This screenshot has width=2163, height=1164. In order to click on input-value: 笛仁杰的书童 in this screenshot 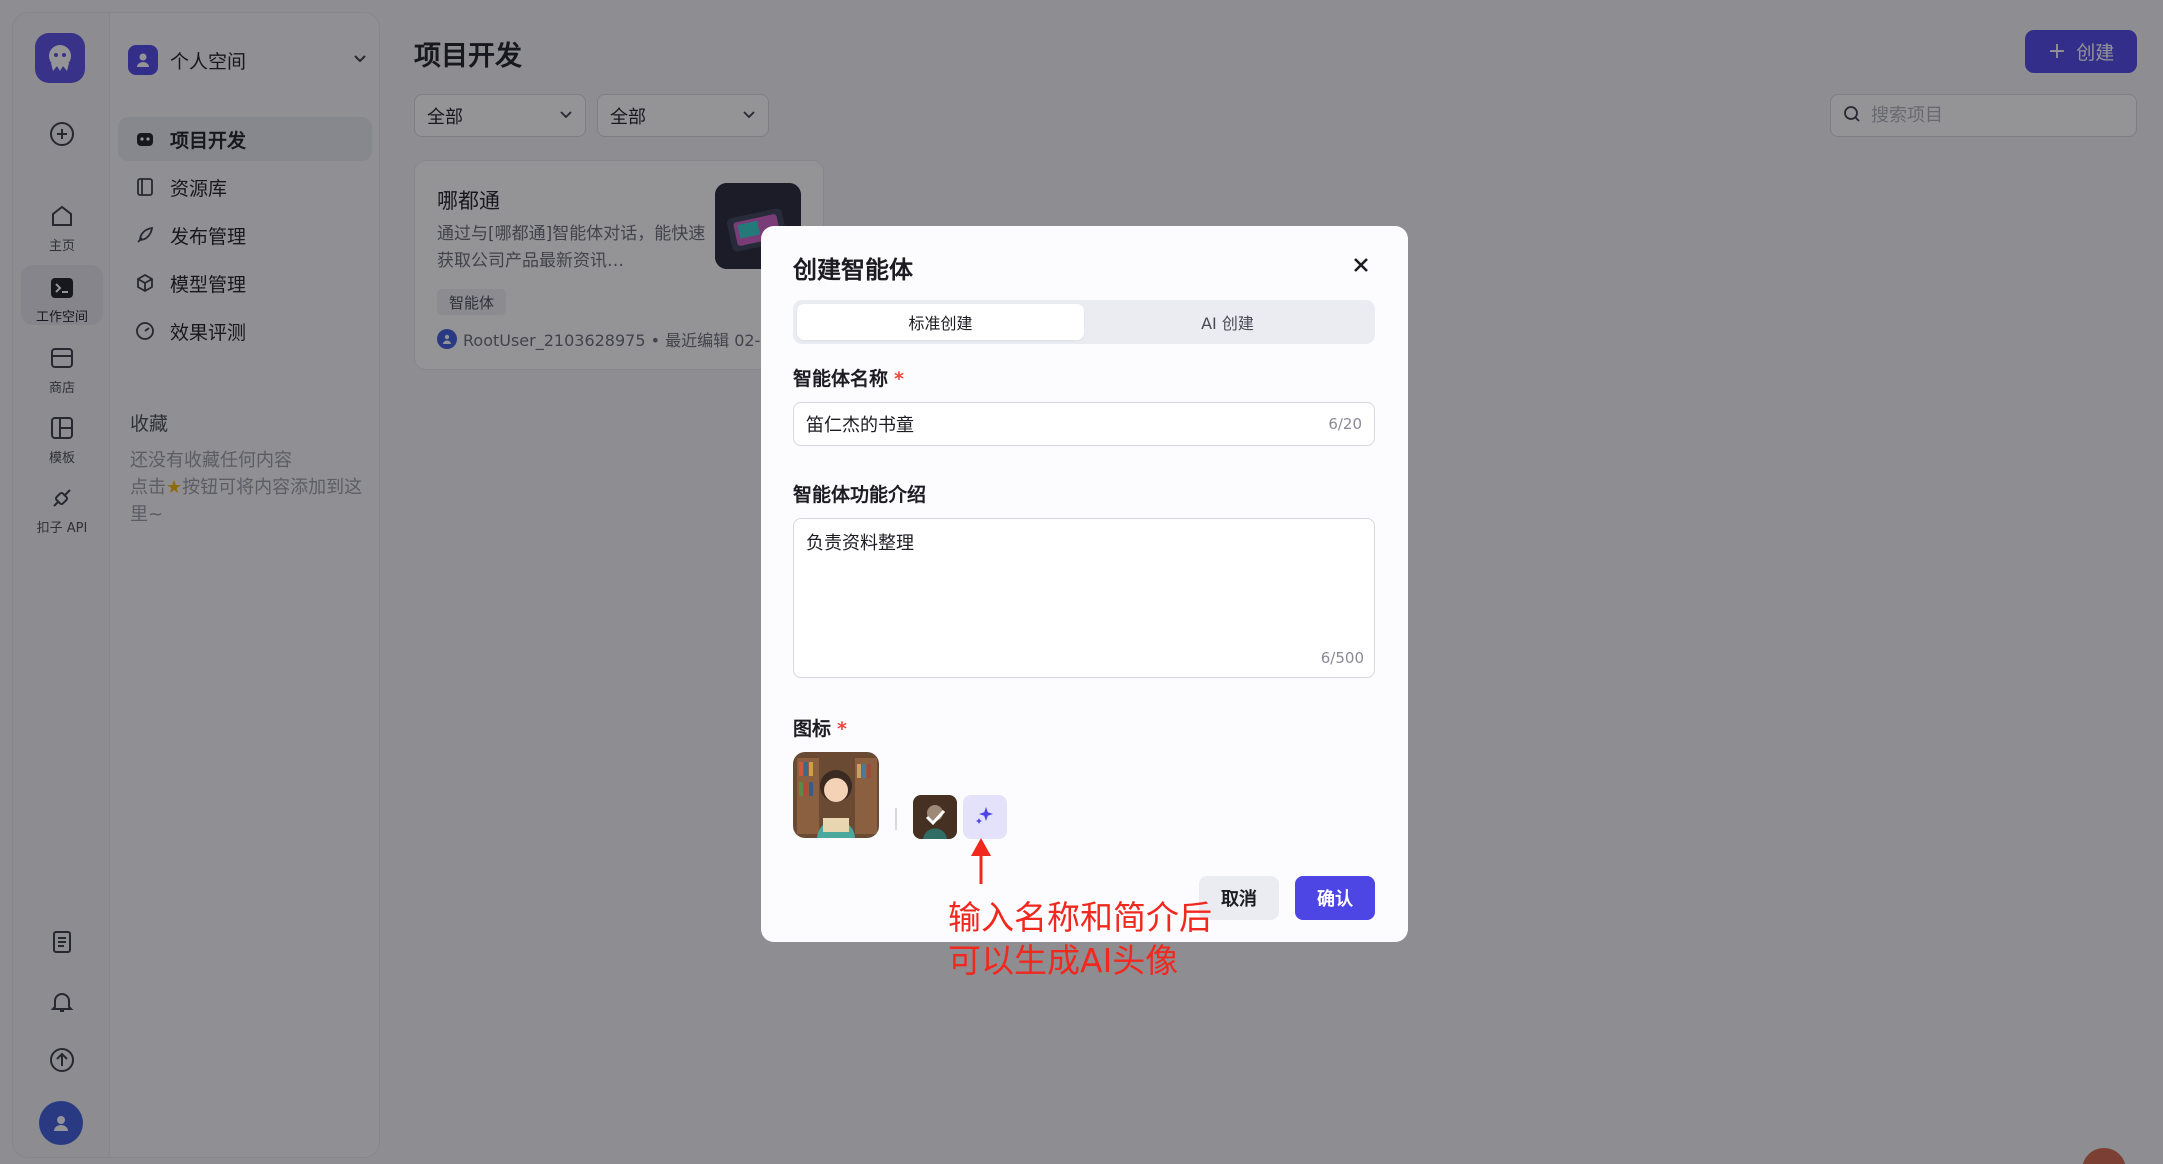, I will do `click(860, 425)`.